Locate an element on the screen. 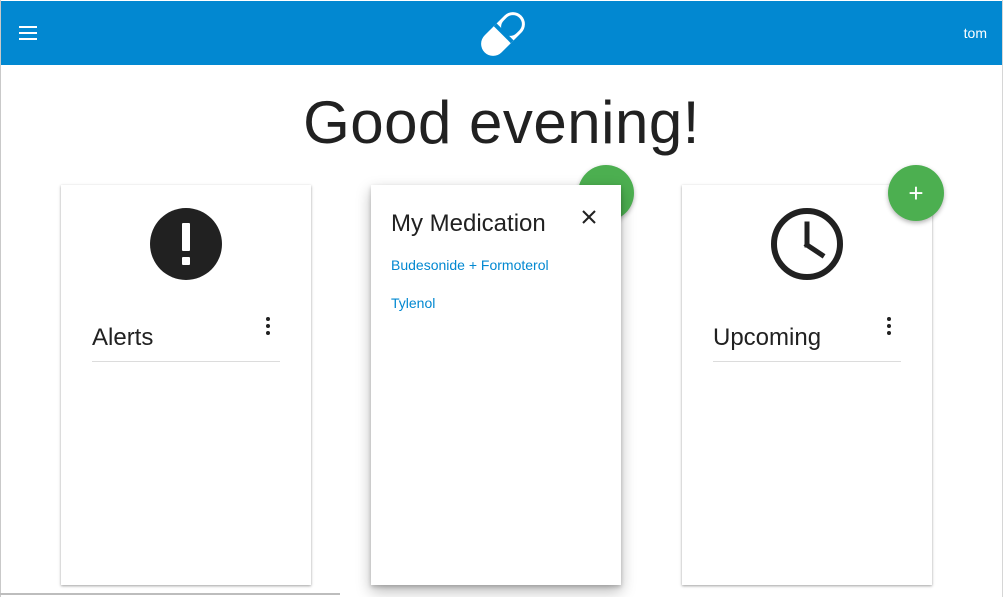 Image resolution: width=1003 pixels, height=597 pixels. pill-icon is located at coordinates (503, 34).